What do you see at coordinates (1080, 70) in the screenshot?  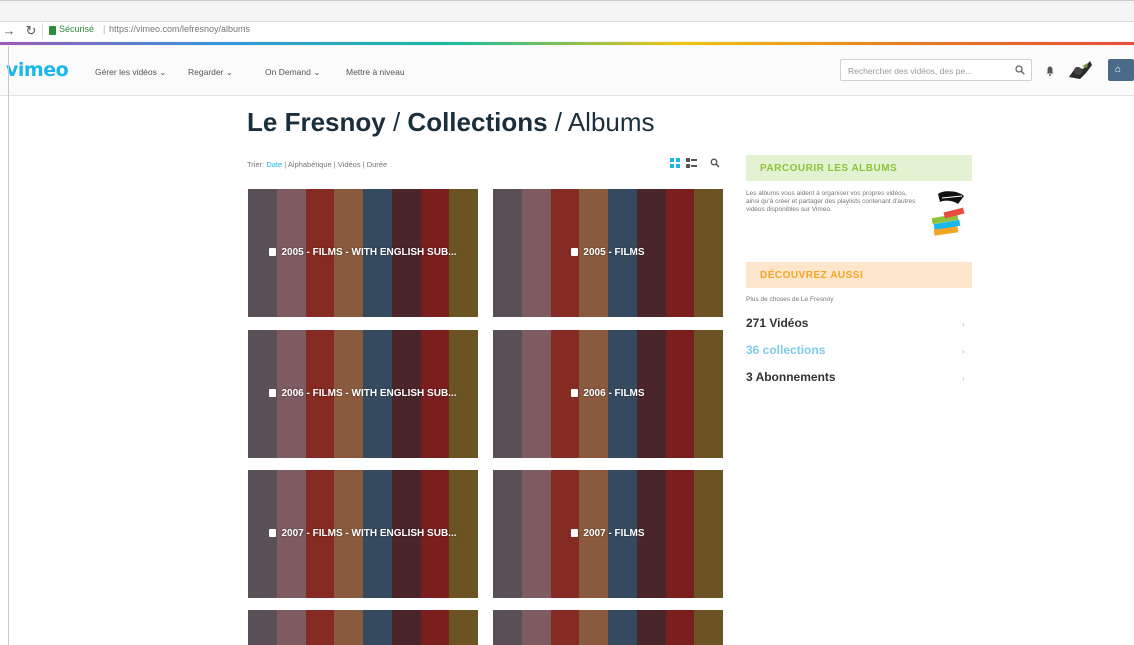 I see `avatar` at bounding box center [1080, 70].